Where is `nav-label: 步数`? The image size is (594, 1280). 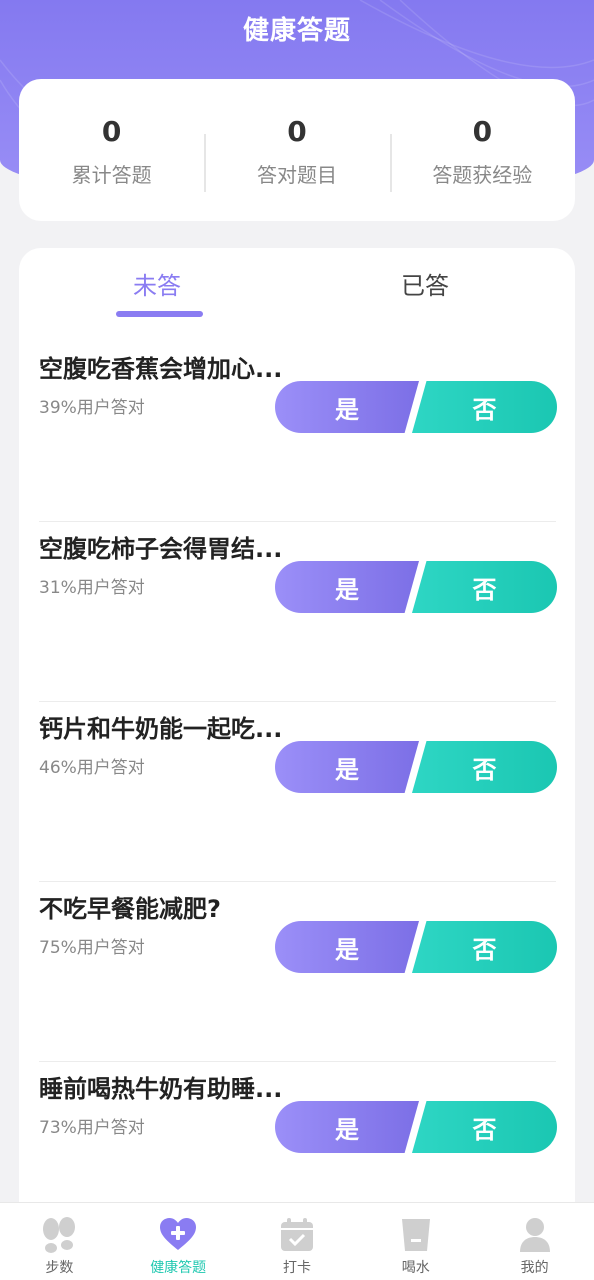 nav-label: 步数 is located at coordinates (59, 1268).